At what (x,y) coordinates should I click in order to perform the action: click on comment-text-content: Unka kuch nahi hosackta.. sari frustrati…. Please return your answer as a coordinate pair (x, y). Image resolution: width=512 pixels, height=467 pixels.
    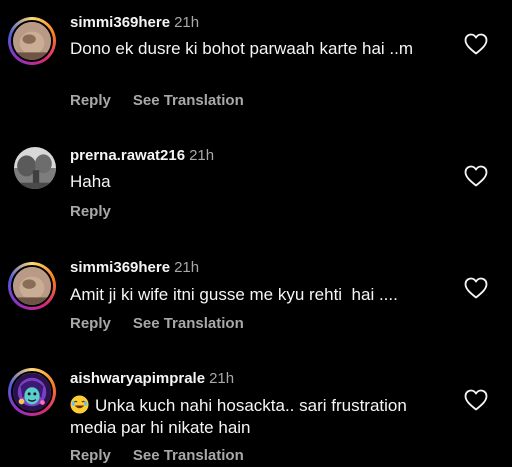
    Looking at the image, I should click on (238, 416).